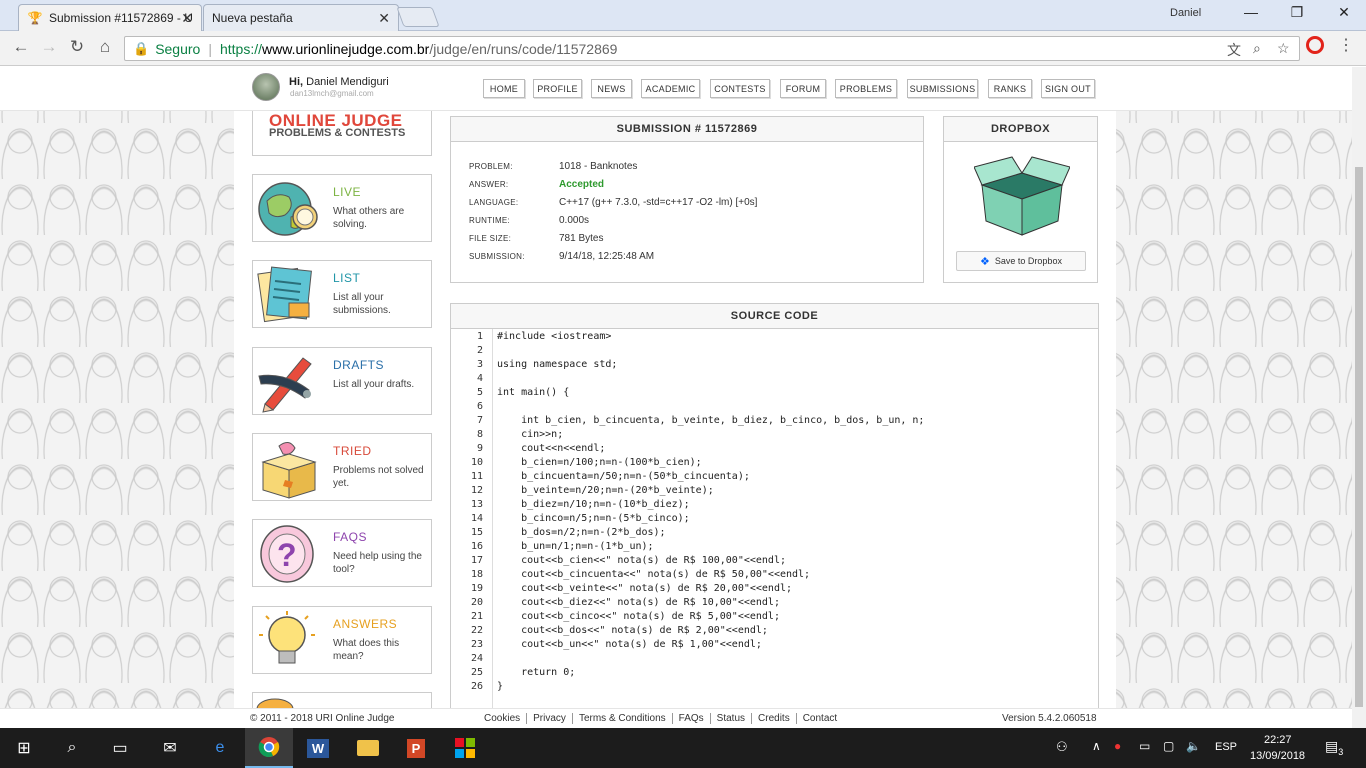  I want to click on opera-extension-icon, so click(1315, 45).